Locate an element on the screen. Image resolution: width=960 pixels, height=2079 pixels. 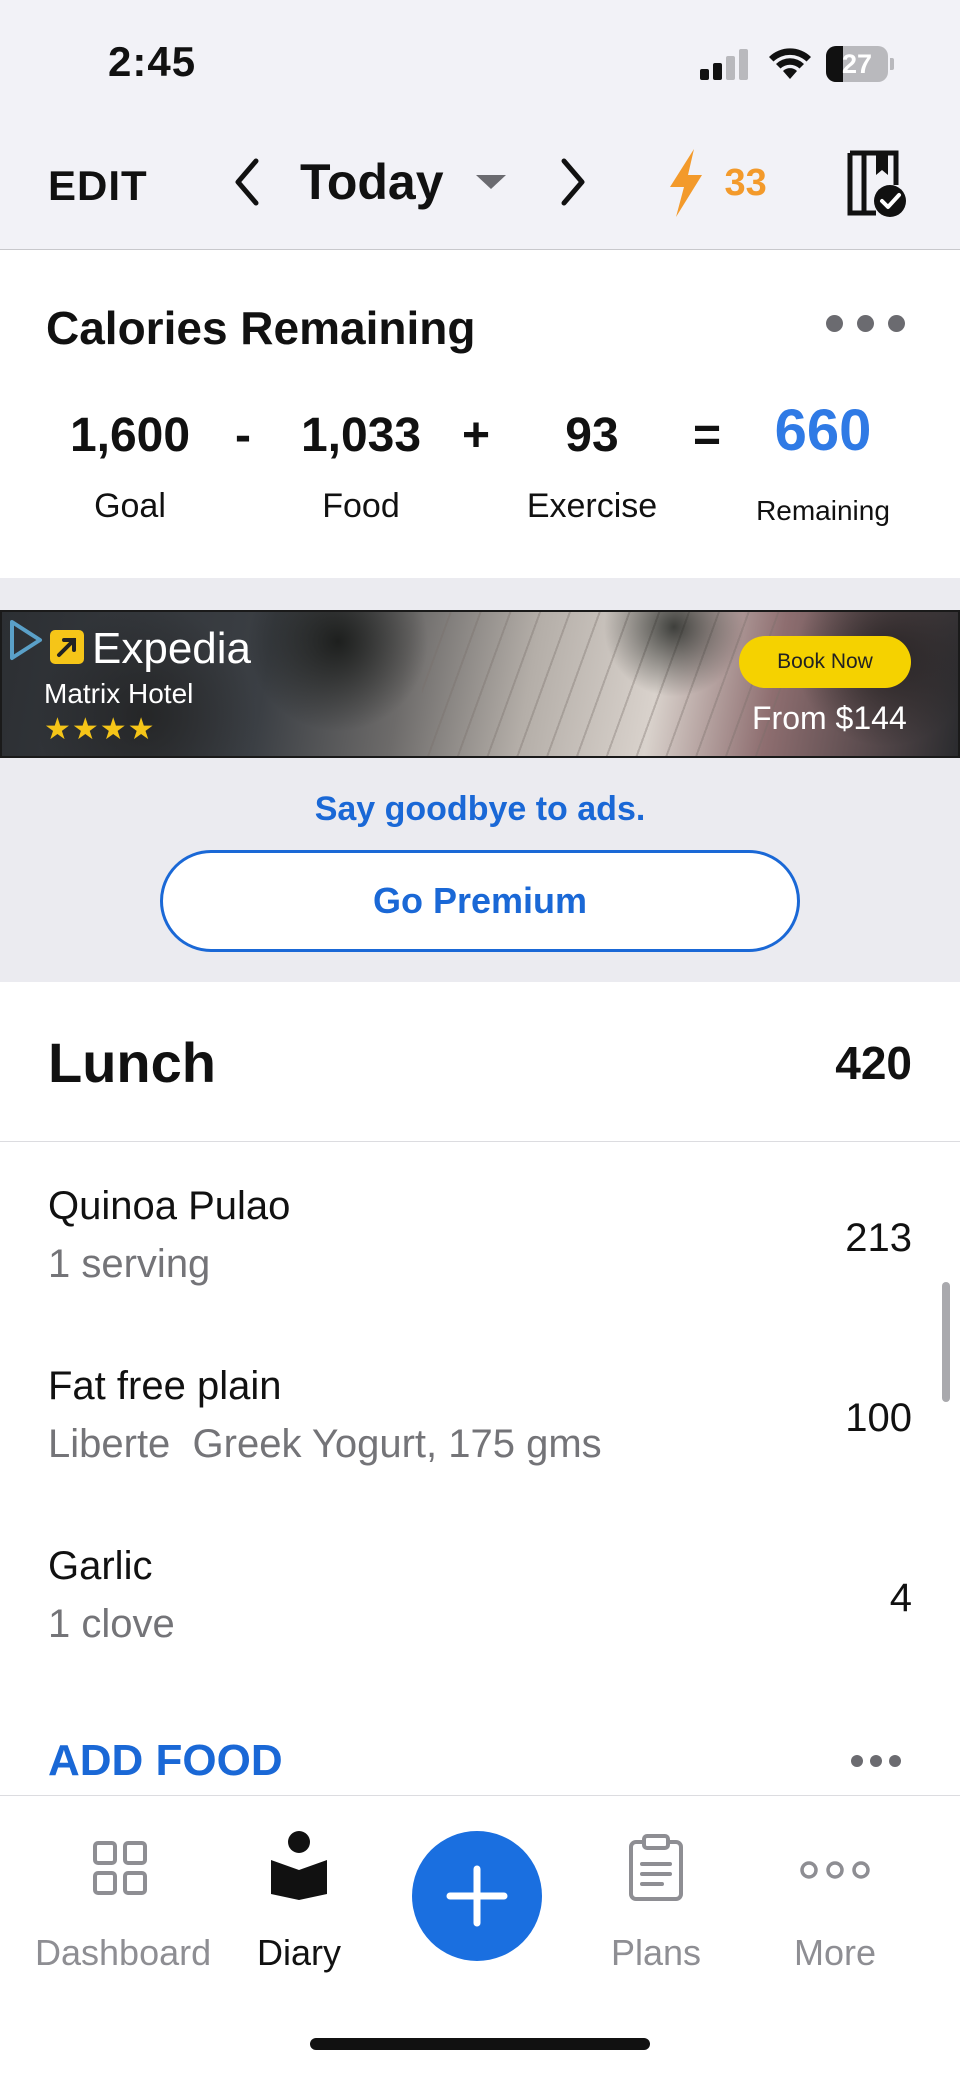
battery-level: 27 is located at coordinates (857, 64).